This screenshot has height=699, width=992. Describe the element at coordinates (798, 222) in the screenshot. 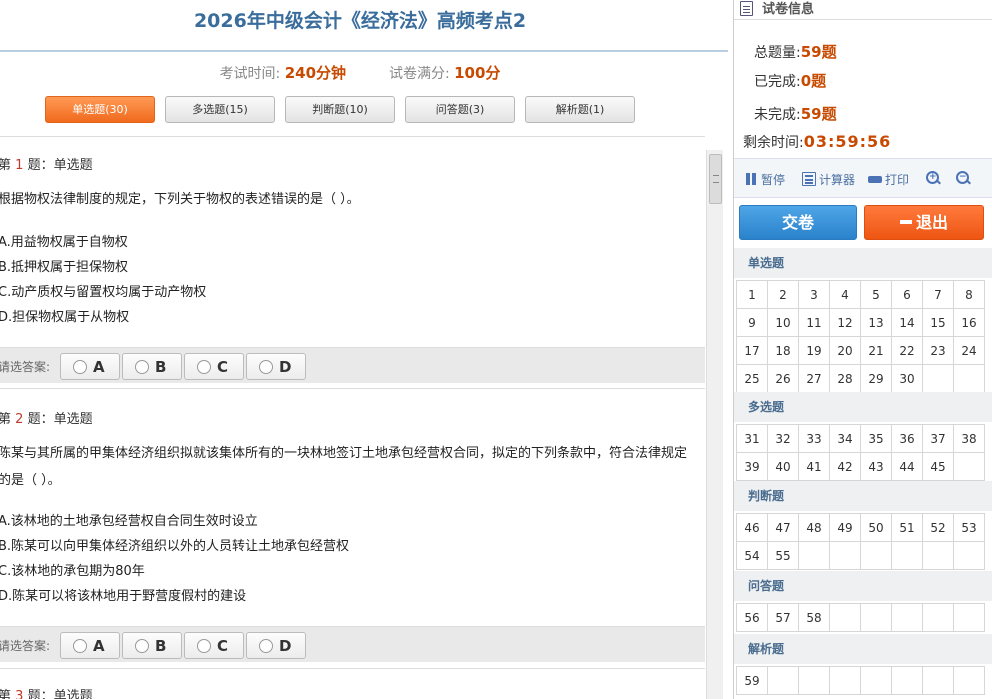

I see `submit-button: 交卷` at that location.